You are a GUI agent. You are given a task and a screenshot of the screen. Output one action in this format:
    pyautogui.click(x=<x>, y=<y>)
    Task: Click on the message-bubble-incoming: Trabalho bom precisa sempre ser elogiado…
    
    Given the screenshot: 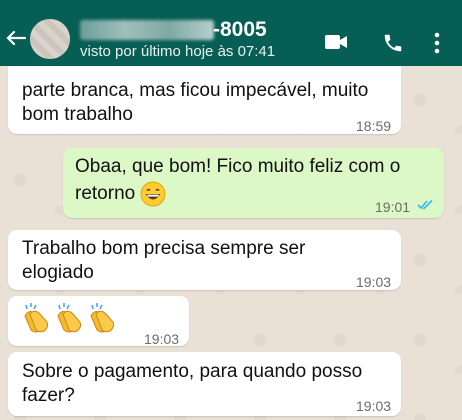 What is the action you would take?
    pyautogui.click(x=204, y=260)
    